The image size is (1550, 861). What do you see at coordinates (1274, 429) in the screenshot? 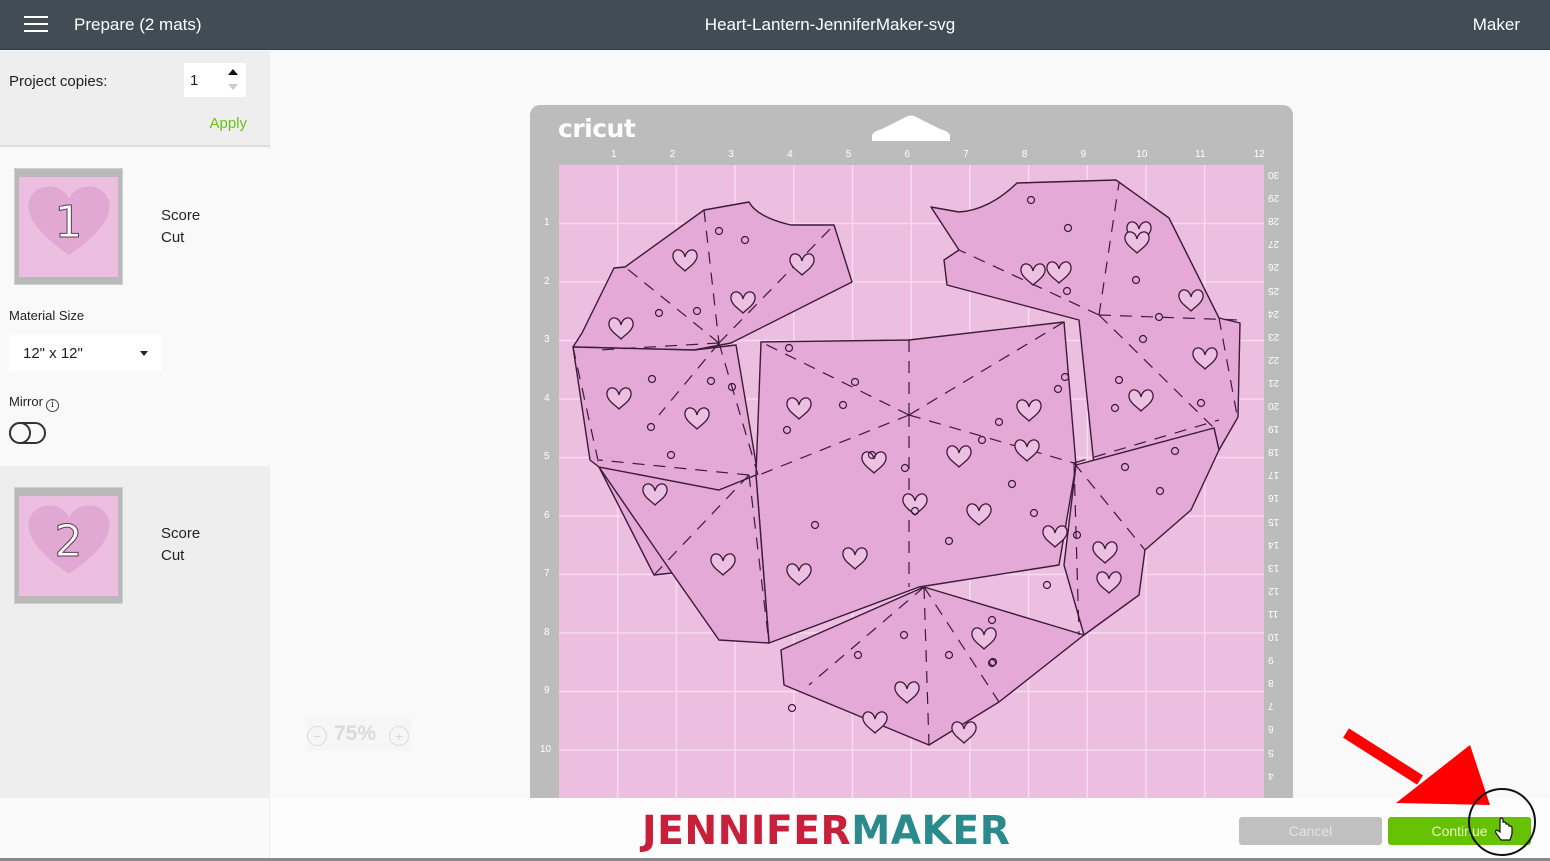
I see `right-ruler-tick: 19` at bounding box center [1274, 429].